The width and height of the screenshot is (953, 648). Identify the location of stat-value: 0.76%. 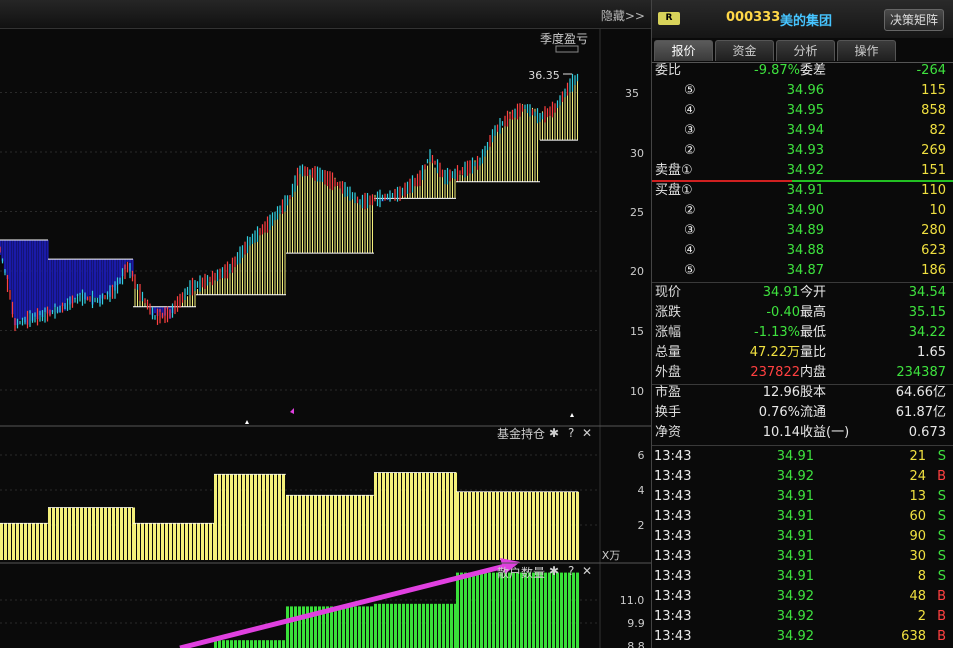
(779, 412).